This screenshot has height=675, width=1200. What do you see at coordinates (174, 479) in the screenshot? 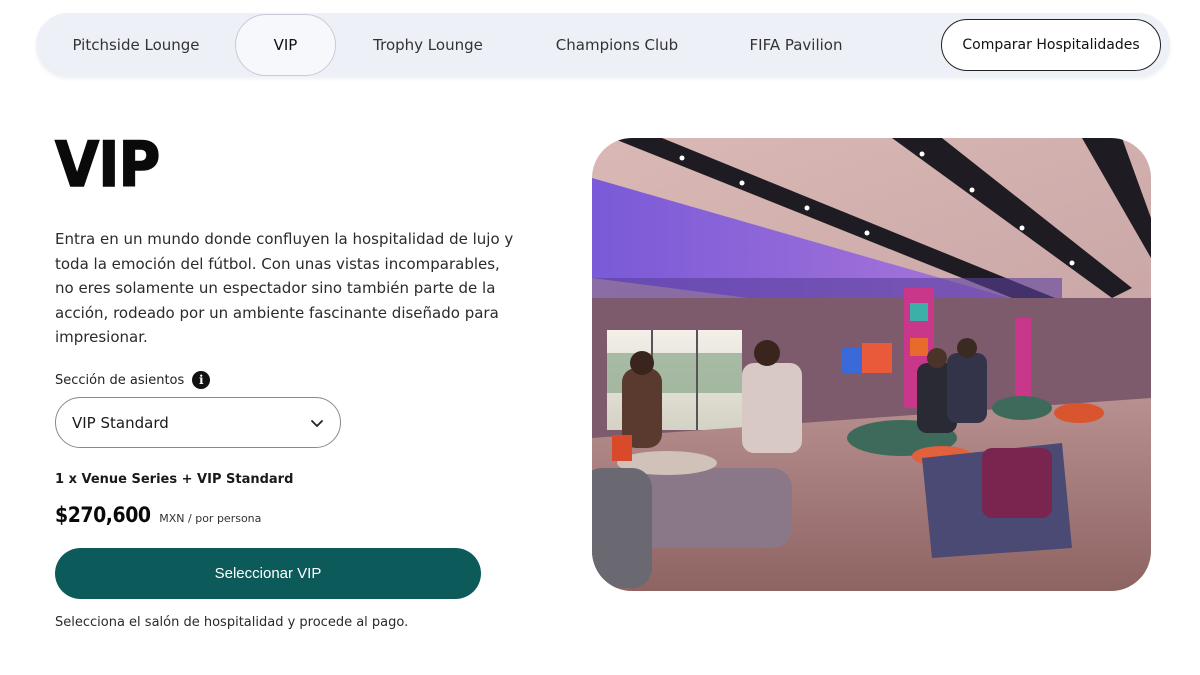
I see `package-summary: 1 x Venue Series + VIP Standard` at bounding box center [174, 479].